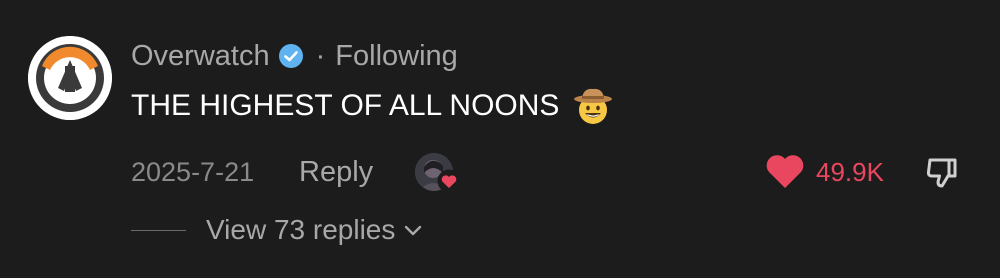  I want to click on replies-divider, so click(158, 230).